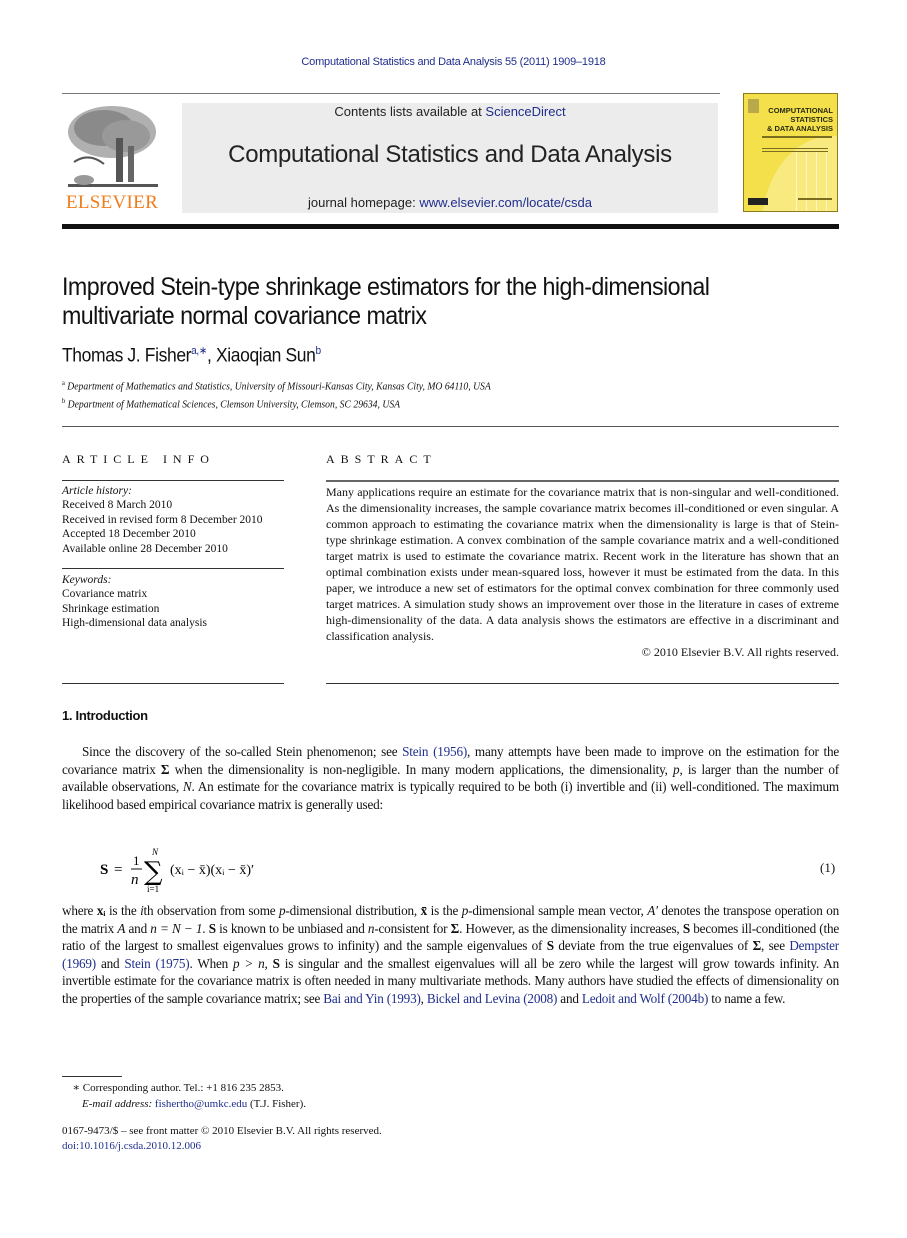 The height and width of the screenshot is (1238, 907). Describe the element at coordinates (134, 623) in the screenshot. I see `keyword-item: High-dimensional data analysis` at that location.